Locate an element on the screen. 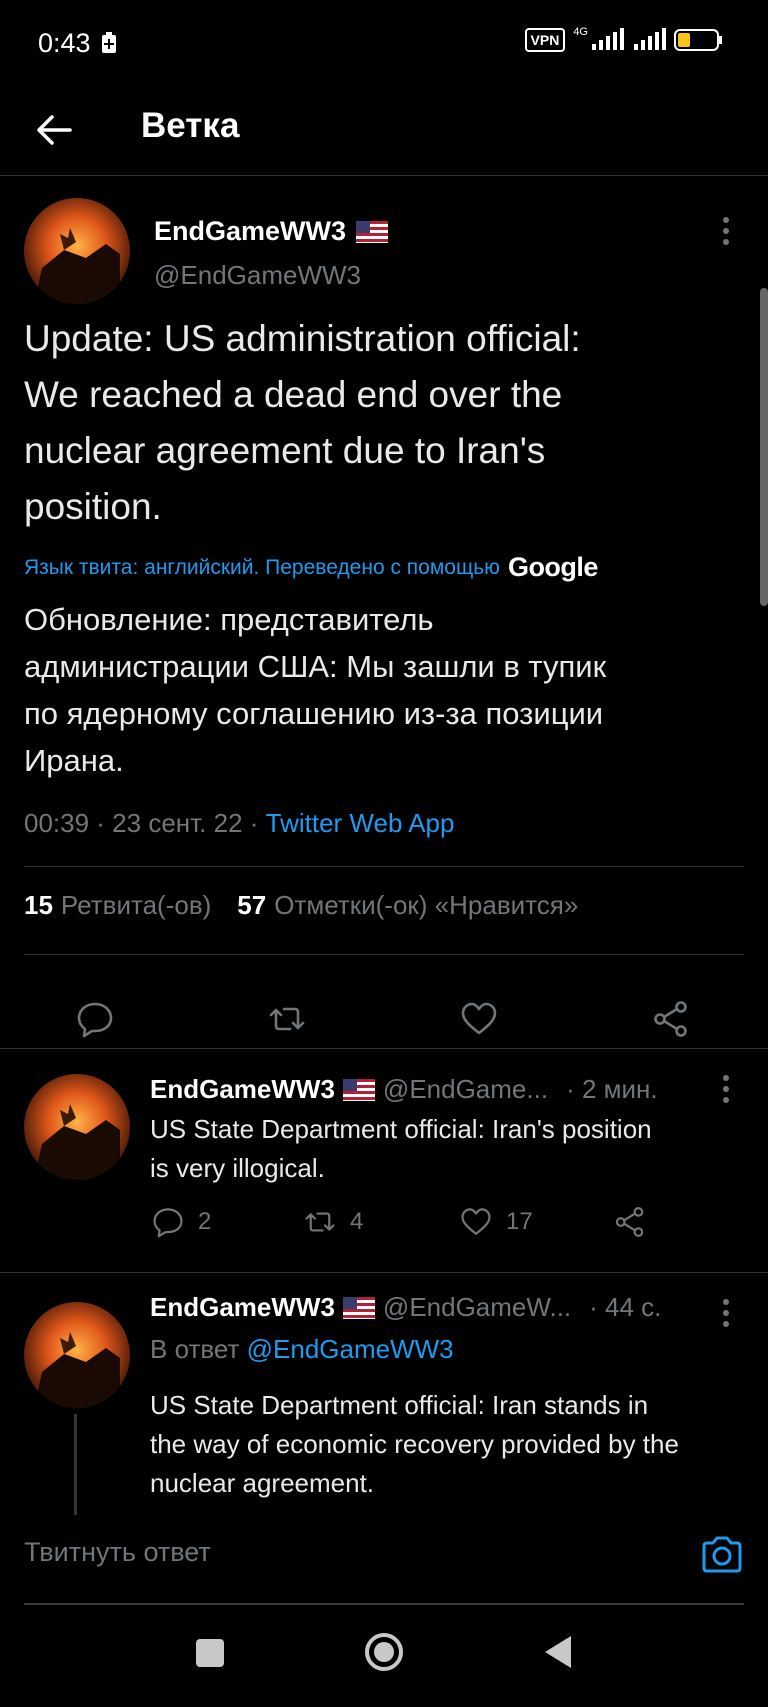  reply-actions: 2 4 17 is located at coordinates (450, 1226).